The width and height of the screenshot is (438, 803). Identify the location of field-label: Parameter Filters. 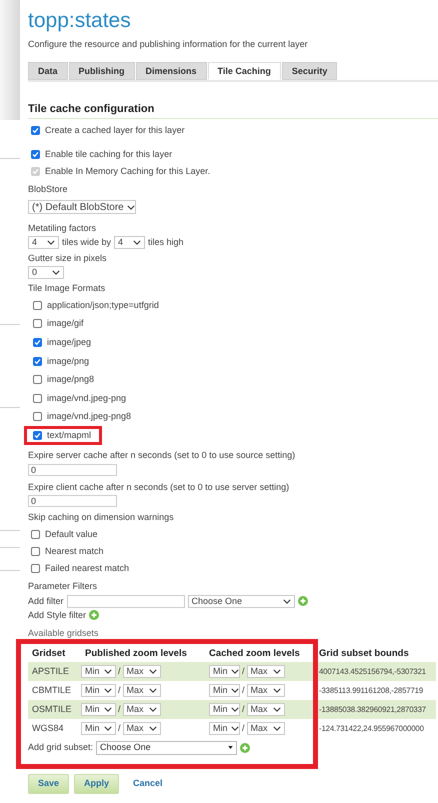
(63, 585).